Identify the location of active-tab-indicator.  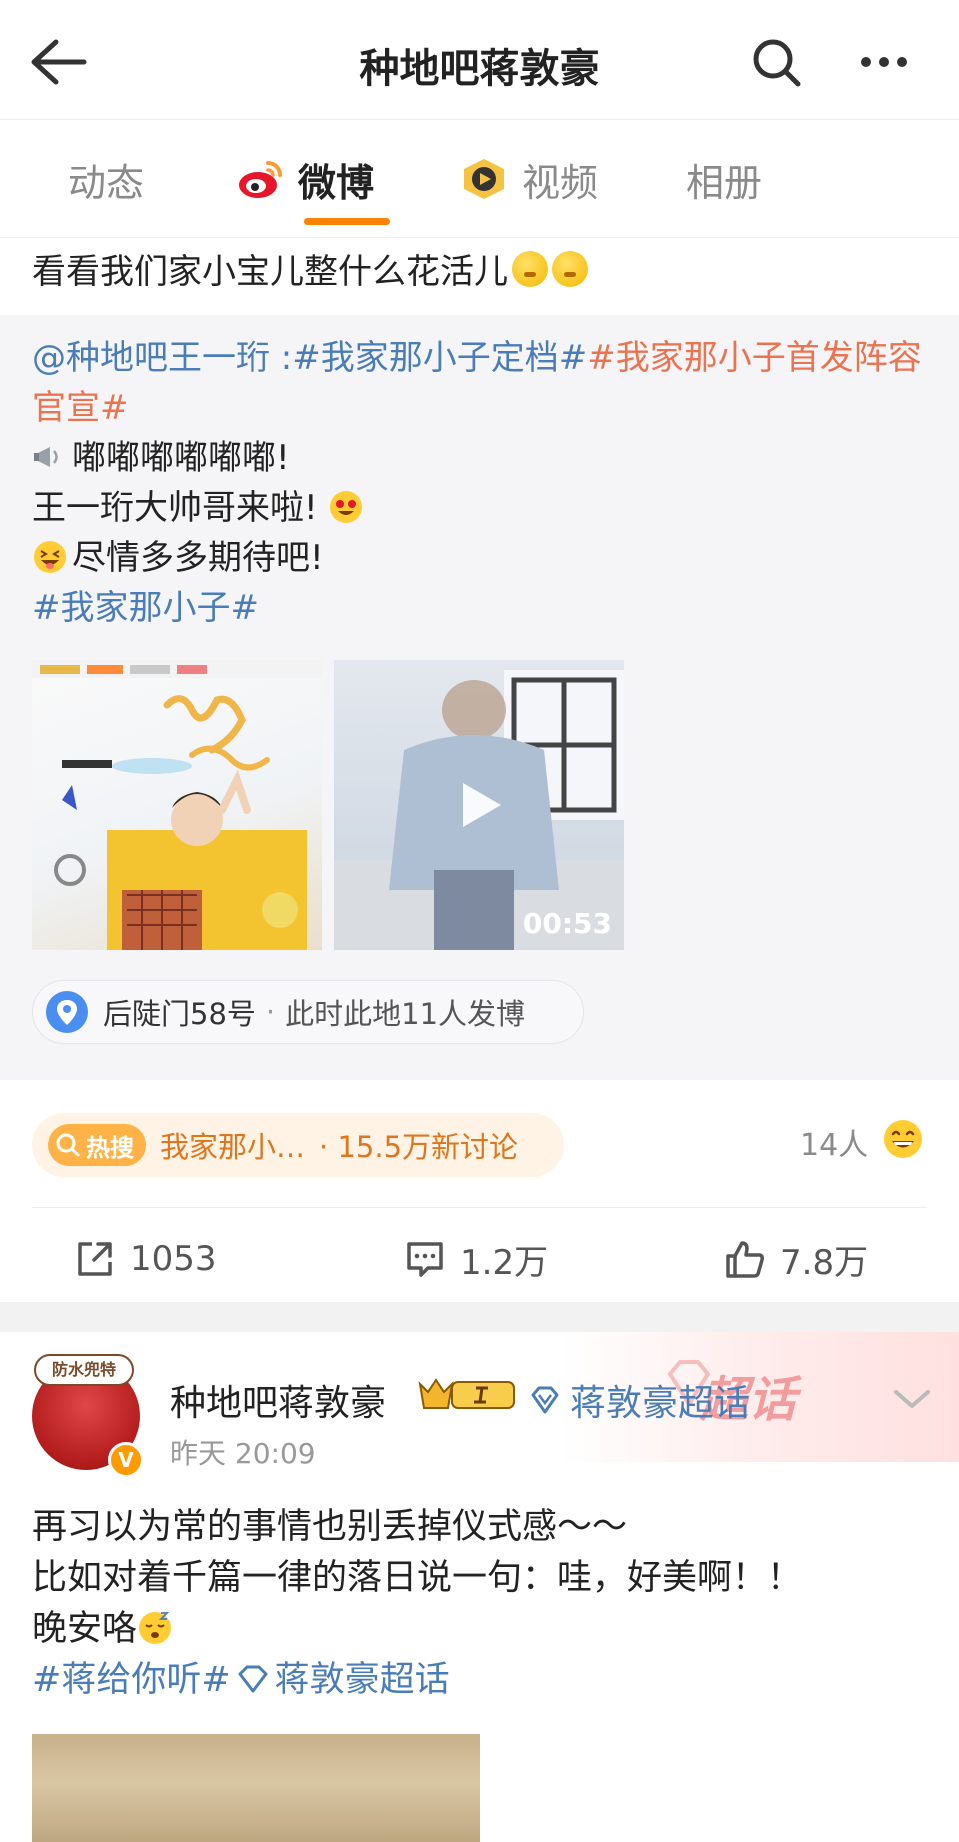
(347, 221).